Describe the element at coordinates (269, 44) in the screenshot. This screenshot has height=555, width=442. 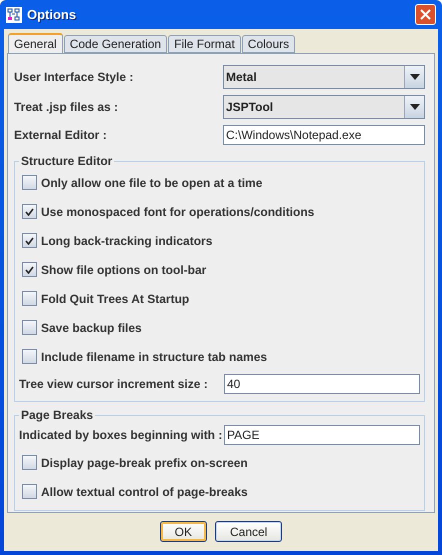
I see `tab: Colours` at that location.